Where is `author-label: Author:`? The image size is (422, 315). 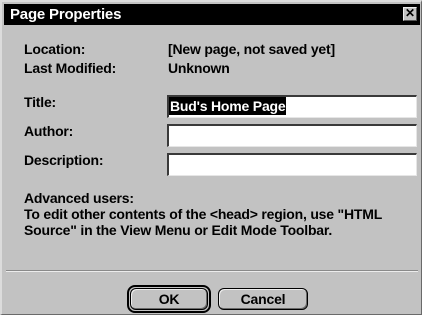
author-label: Author: is located at coordinates (49, 131).